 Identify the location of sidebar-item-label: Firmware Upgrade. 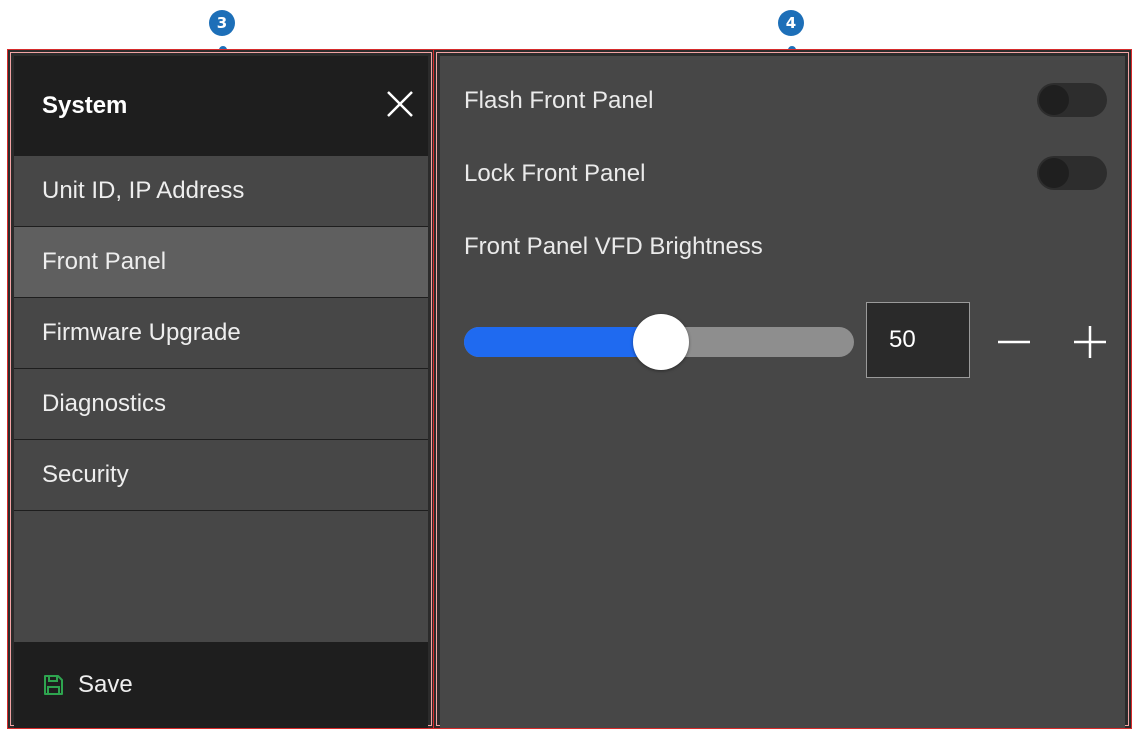
(141, 332).